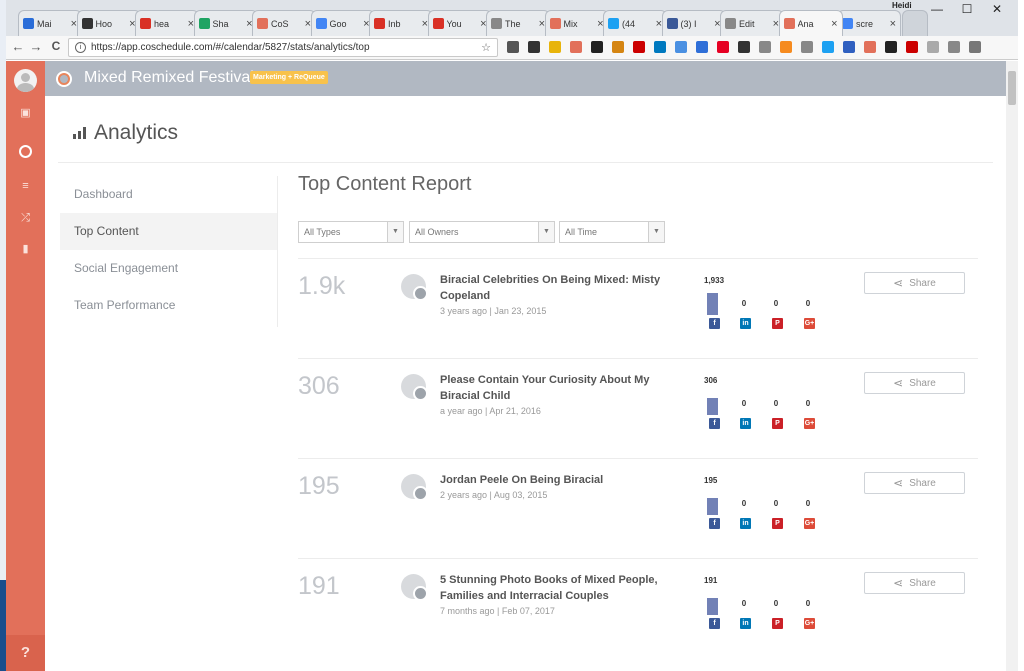 Image resolution: width=1024 pixels, height=671 pixels. I want to click on content-date: 2 years ago | Aug 03, 2015, so click(494, 495).